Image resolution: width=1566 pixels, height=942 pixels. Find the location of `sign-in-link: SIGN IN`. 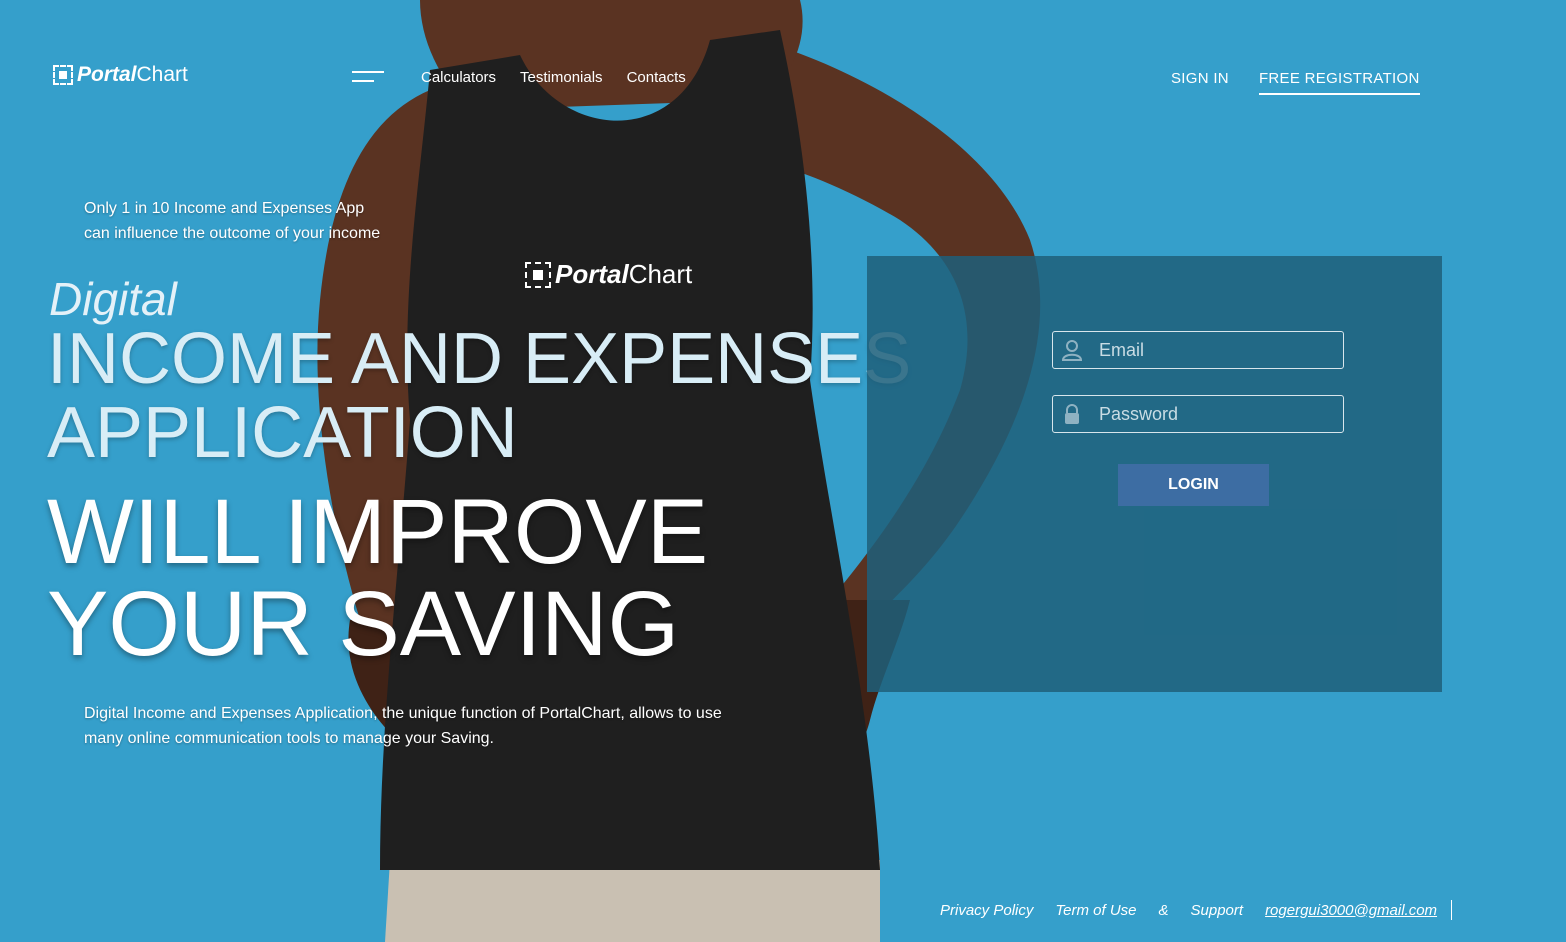

sign-in-link: SIGN IN is located at coordinates (1200, 82).